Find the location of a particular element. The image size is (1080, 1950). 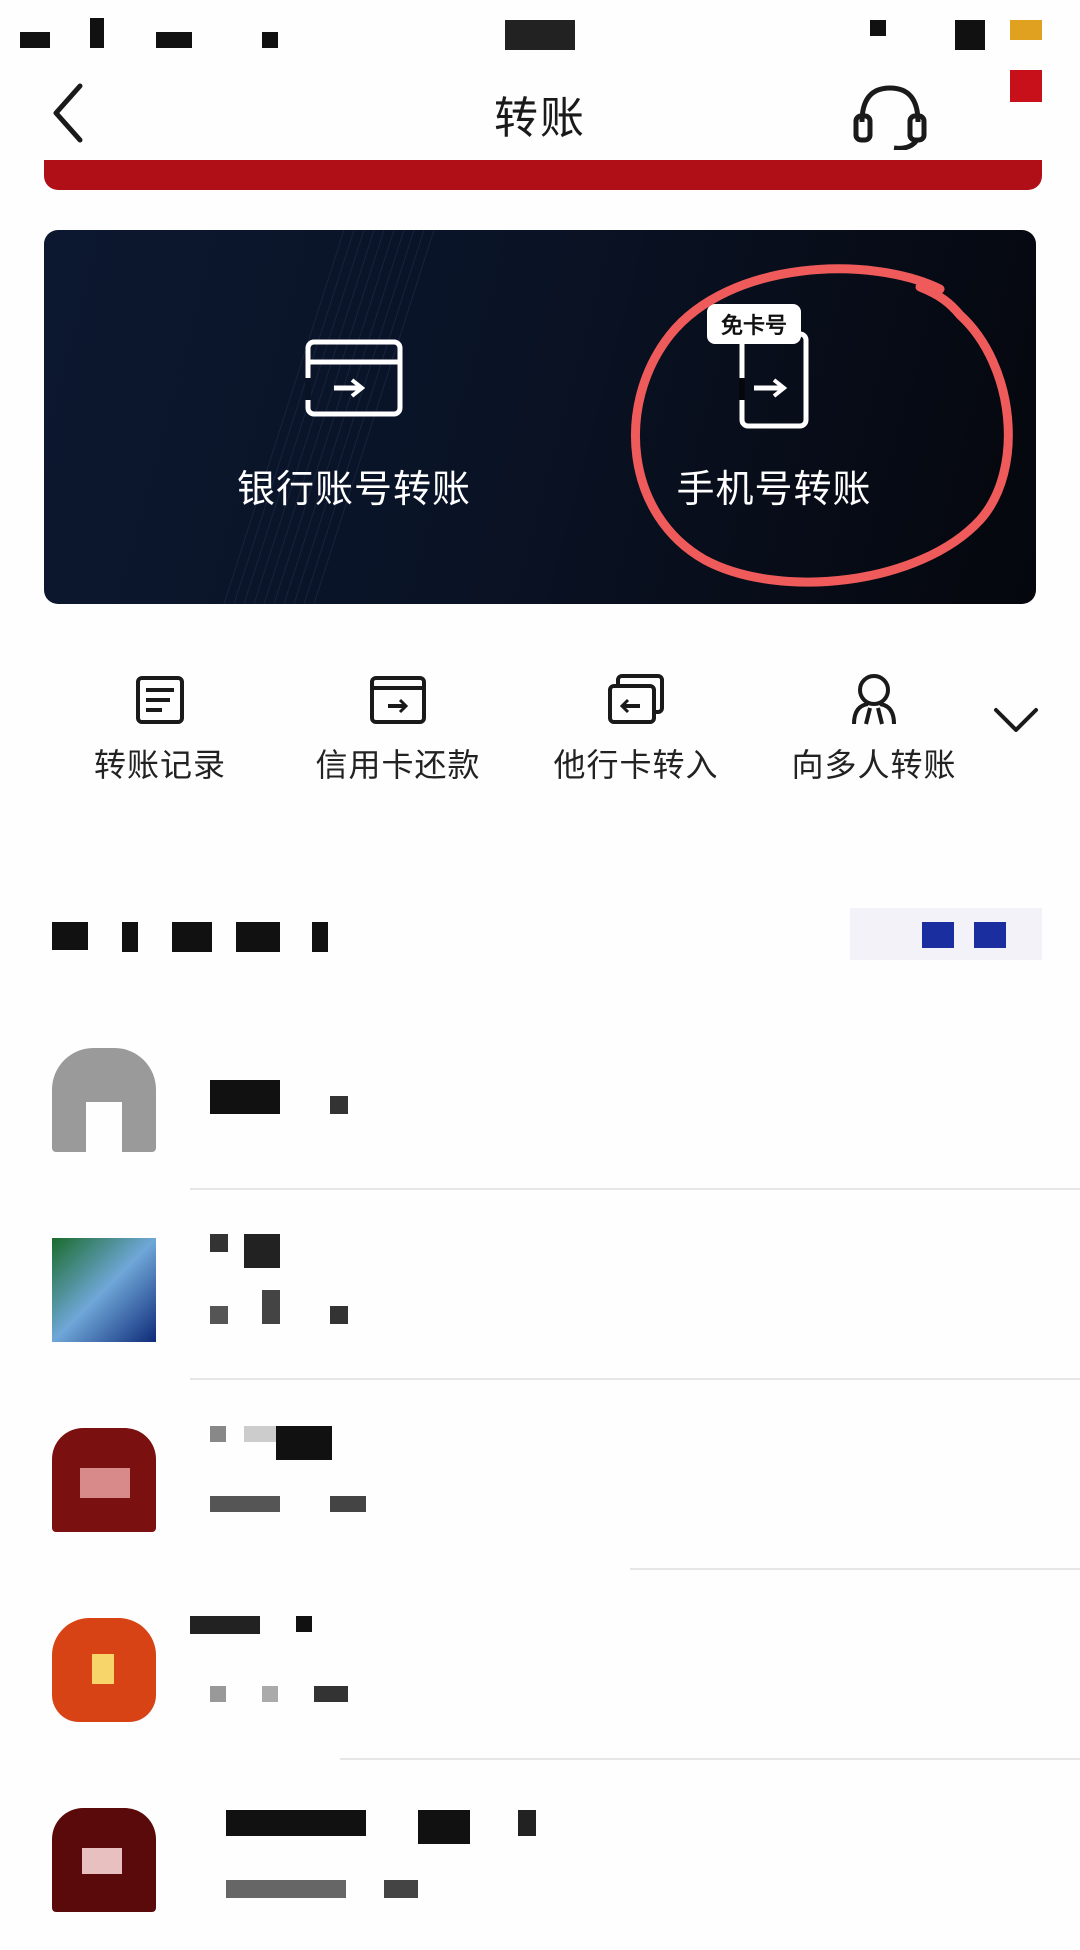

card-icon is located at coordinates (398, 700).